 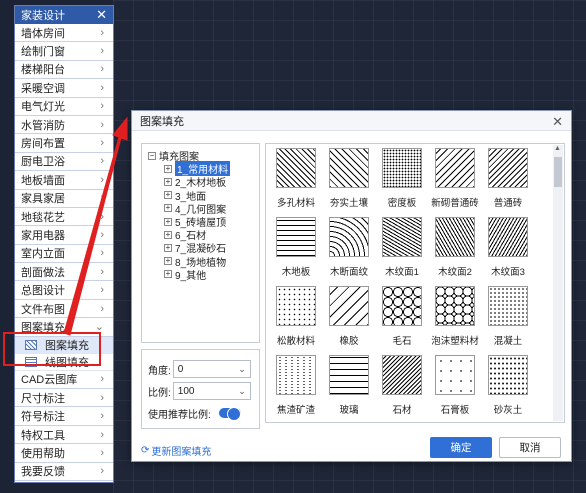 I want to click on sidebar-item: 使用帮助 ›, so click(x=64, y=453).